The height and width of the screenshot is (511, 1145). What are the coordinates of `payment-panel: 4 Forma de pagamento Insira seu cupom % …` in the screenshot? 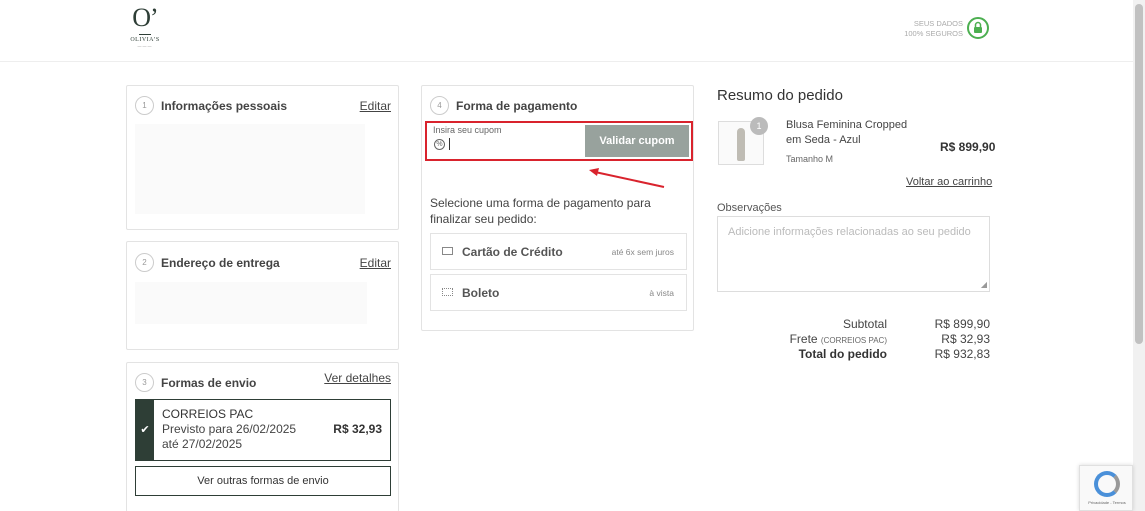 It's located at (557, 208).